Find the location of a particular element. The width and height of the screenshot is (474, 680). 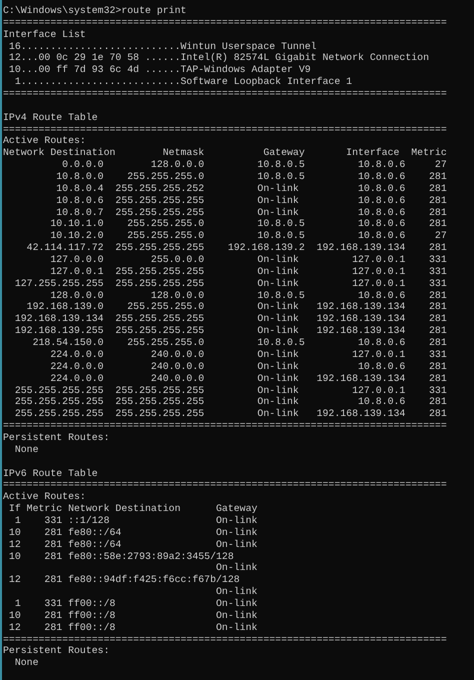

console-line: 42.114.117.72 255.255.255.255 192.168.139.2 192.168.139.134 281 is located at coordinates (236, 248).